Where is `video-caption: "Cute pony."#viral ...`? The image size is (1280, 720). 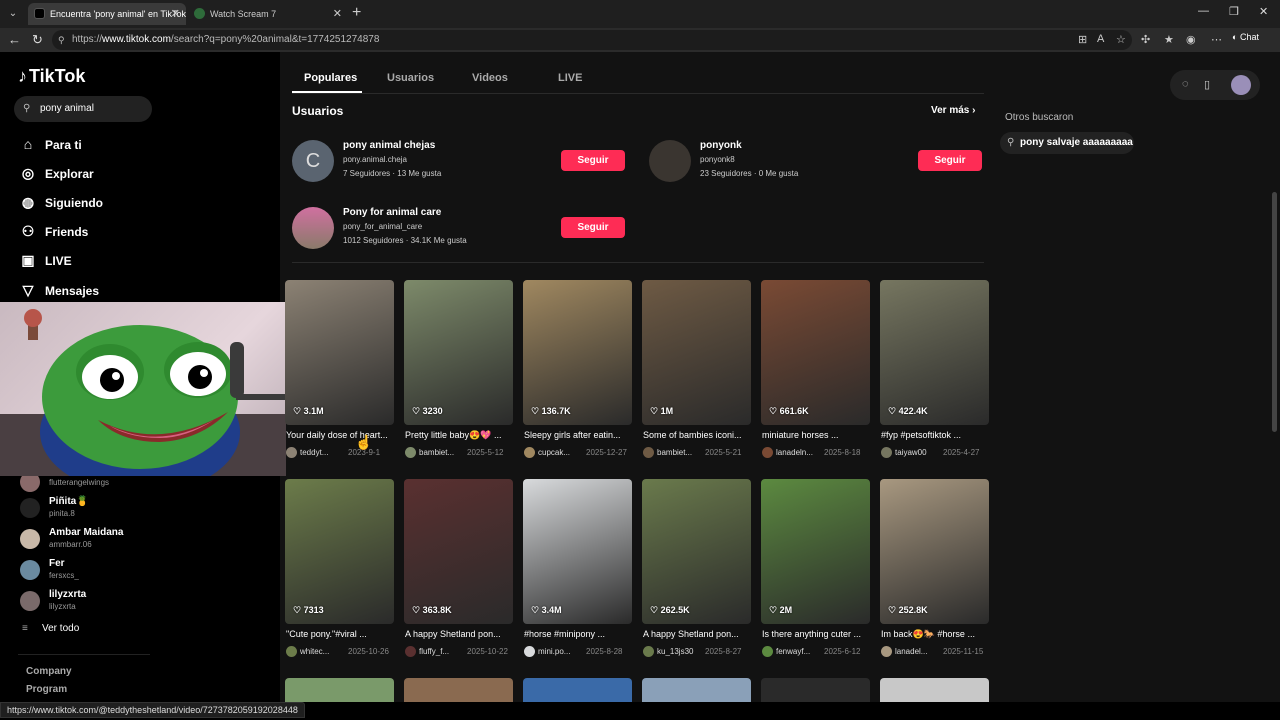
video-caption: "Cute pony."#viral ... is located at coordinates (340, 634).